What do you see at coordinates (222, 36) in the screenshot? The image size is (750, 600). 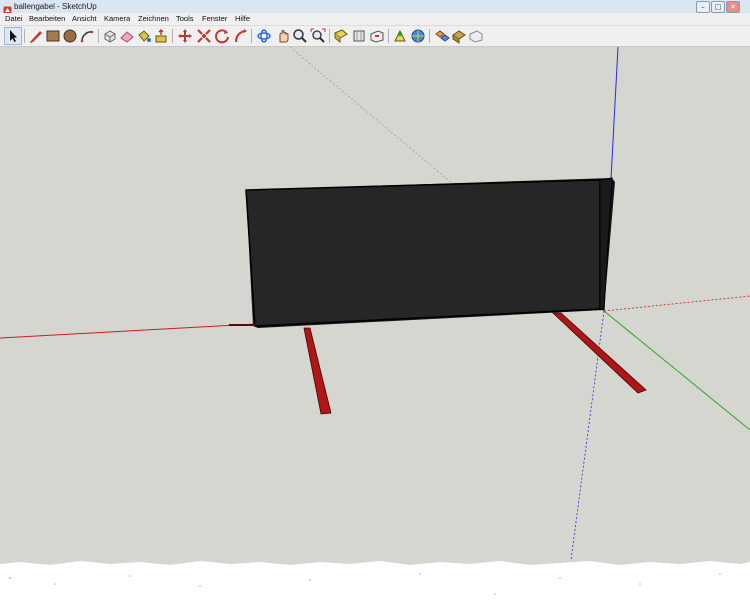 I see `offset-icon` at bounding box center [222, 36].